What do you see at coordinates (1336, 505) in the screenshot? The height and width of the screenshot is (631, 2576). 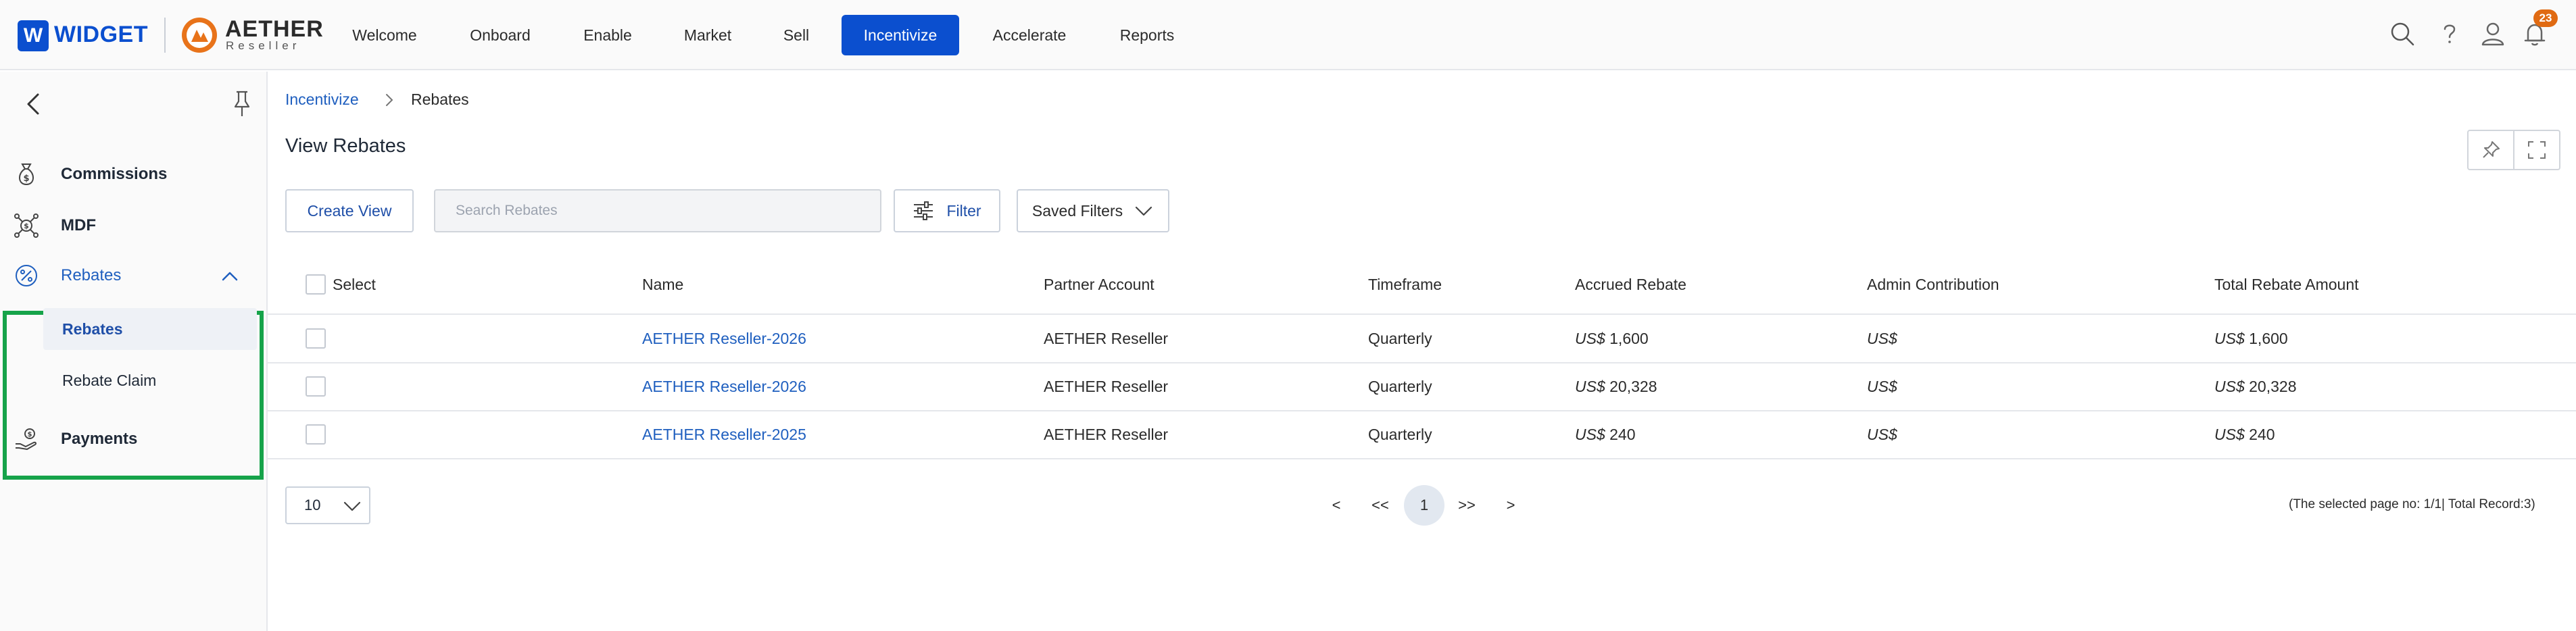 I see `previous-page-button: <` at bounding box center [1336, 505].